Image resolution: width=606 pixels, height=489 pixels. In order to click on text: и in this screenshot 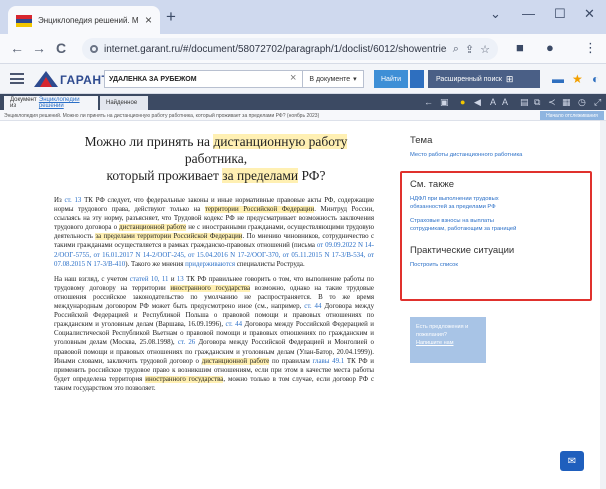, I will do `click(172, 279)`.